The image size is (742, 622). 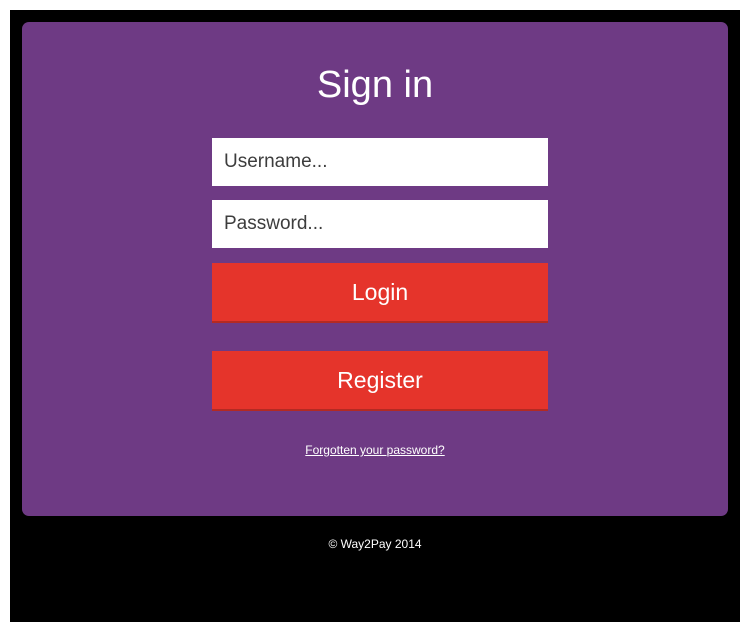 What do you see at coordinates (380, 224) in the screenshot?
I see `password-input` at bounding box center [380, 224].